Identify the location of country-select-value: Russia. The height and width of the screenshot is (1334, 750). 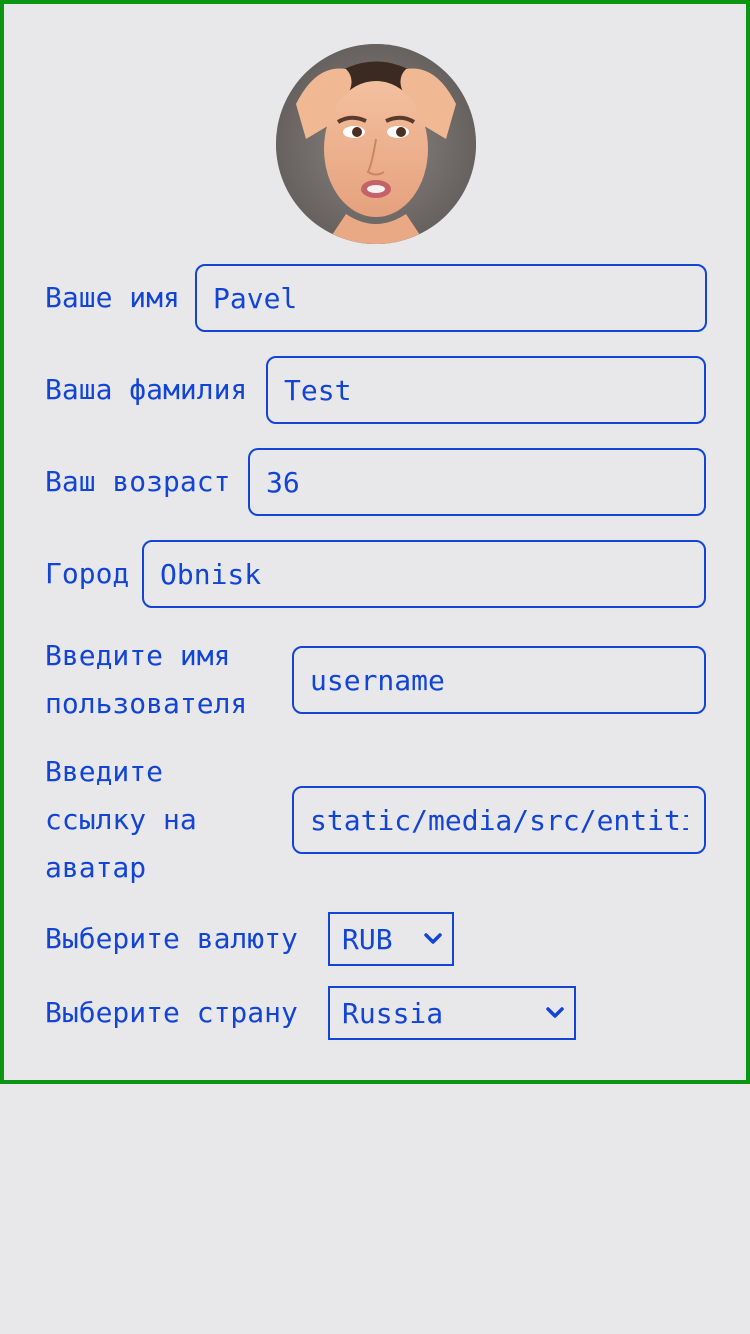
(393, 1013).